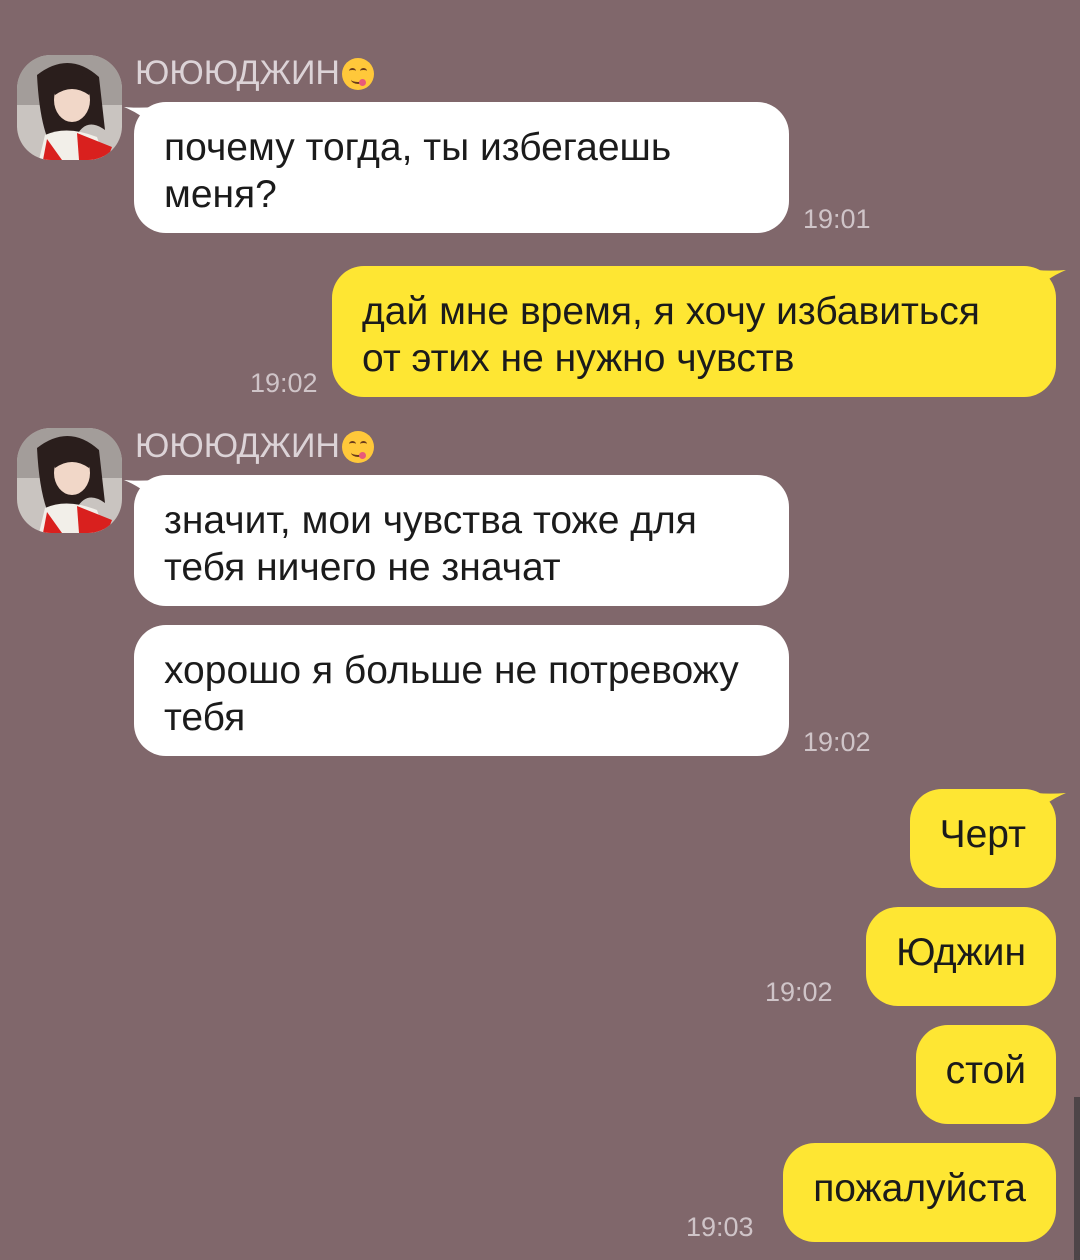 This screenshot has height=1260, width=1080. Describe the element at coordinates (451, 694) in the screenshot. I see `message-text: хорошо я больше не потревожу тебя` at that location.